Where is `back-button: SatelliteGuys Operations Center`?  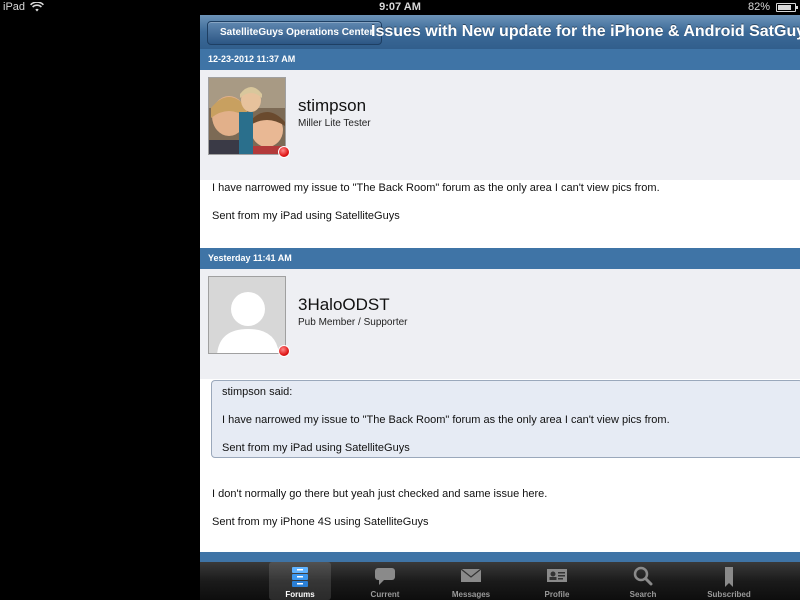
back-button: SatelliteGuys Operations Center is located at coordinates (295, 33).